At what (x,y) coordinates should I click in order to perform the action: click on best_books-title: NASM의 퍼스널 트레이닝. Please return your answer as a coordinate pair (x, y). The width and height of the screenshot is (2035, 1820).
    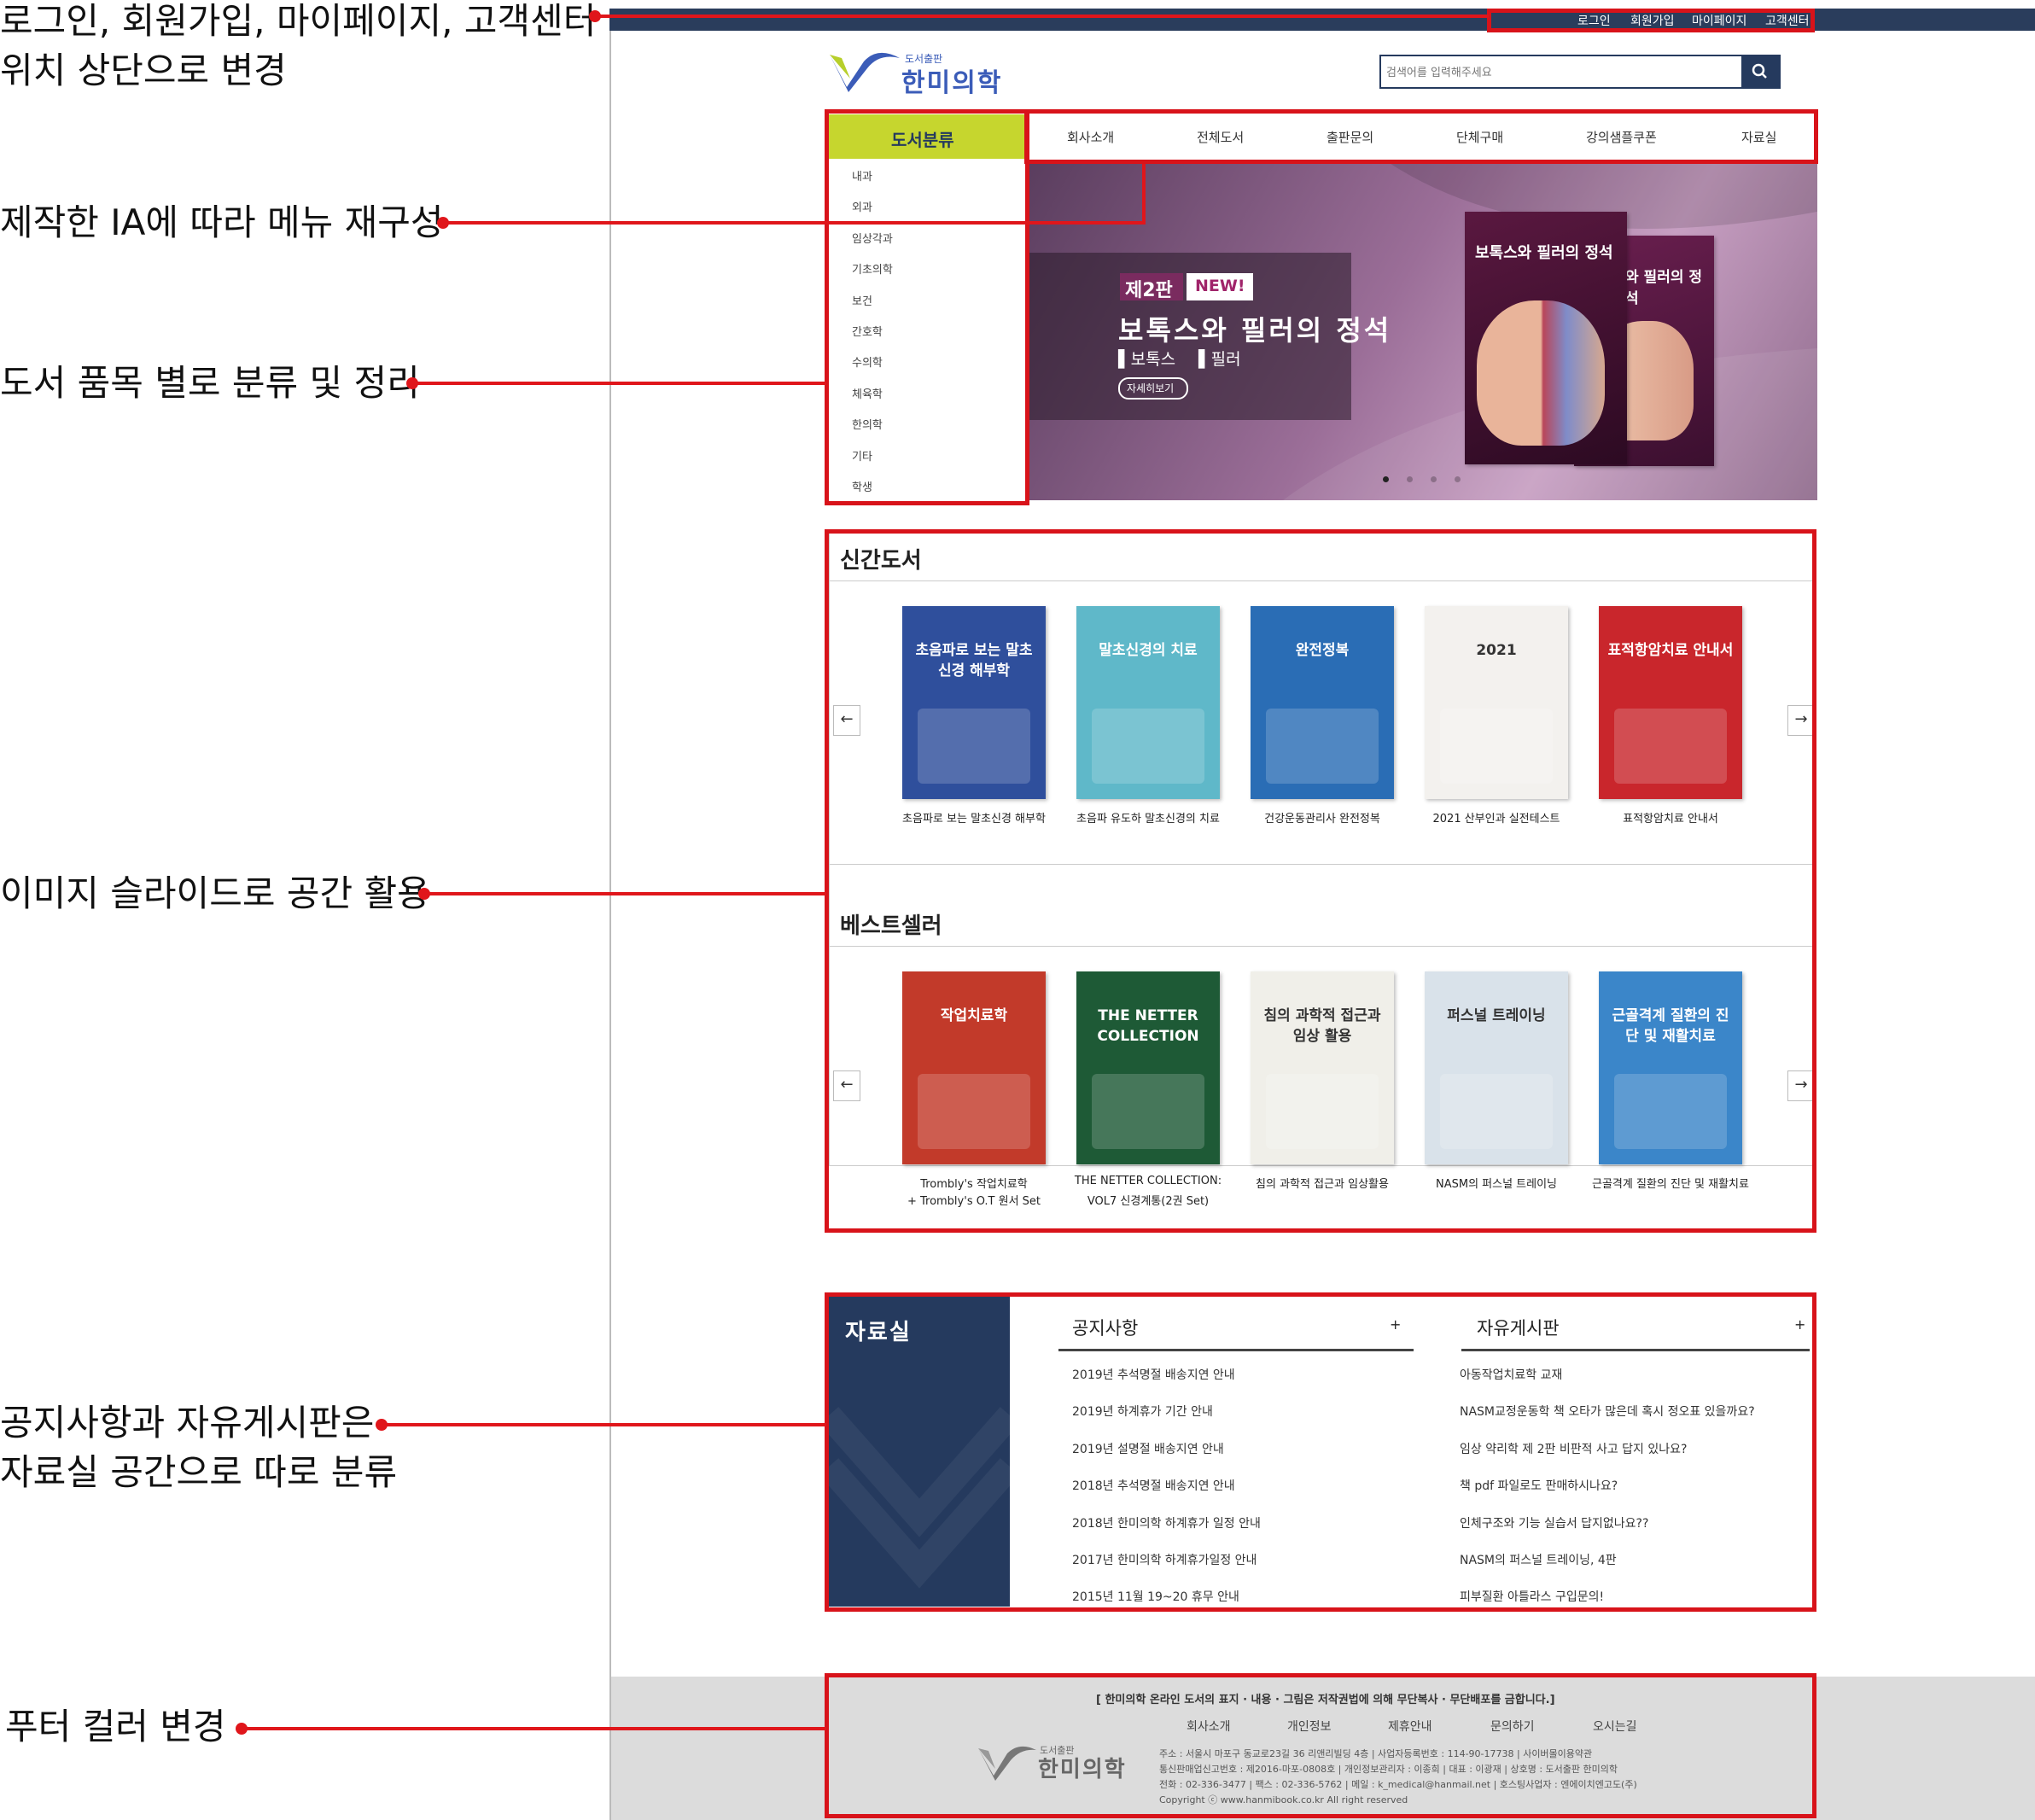
    Looking at the image, I should click on (1496, 1183).